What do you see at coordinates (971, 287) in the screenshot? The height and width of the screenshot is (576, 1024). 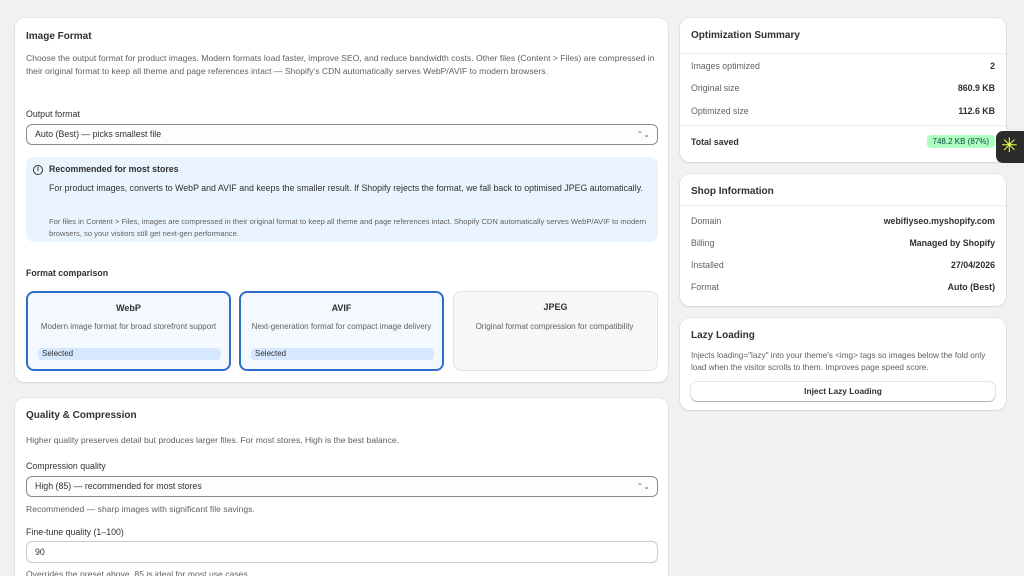 I see `row-value: Auto (Best)` at bounding box center [971, 287].